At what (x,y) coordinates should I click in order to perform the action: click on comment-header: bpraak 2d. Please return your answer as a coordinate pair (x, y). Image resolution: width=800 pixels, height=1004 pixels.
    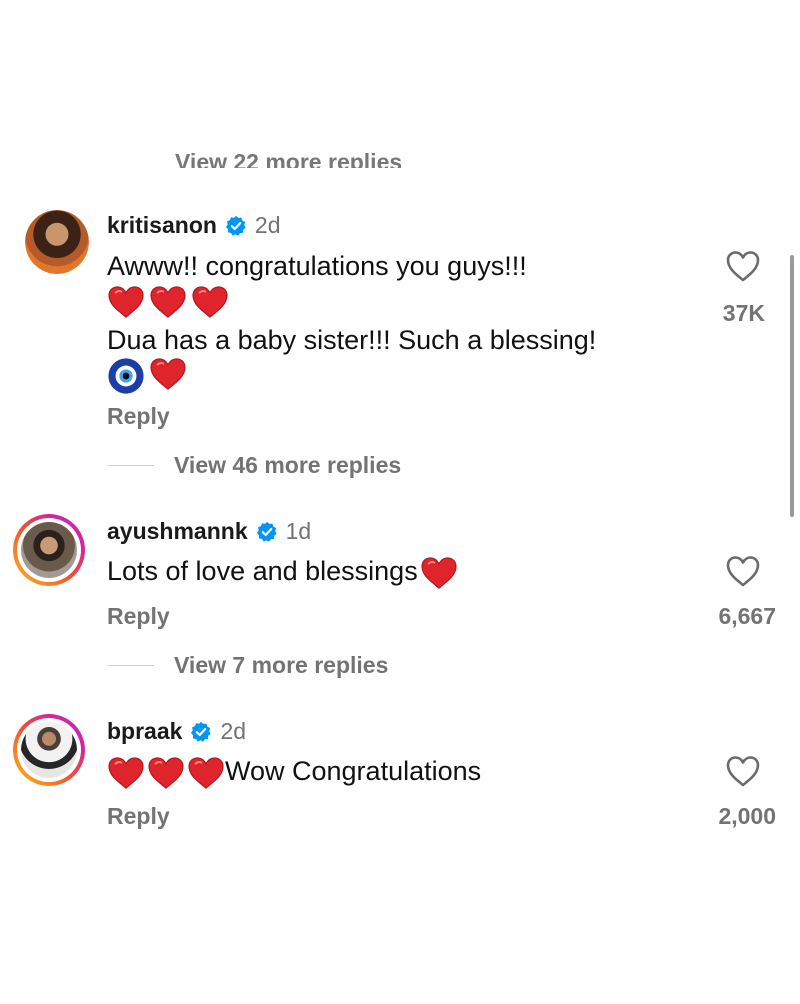
    Looking at the image, I should click on (176, 731).